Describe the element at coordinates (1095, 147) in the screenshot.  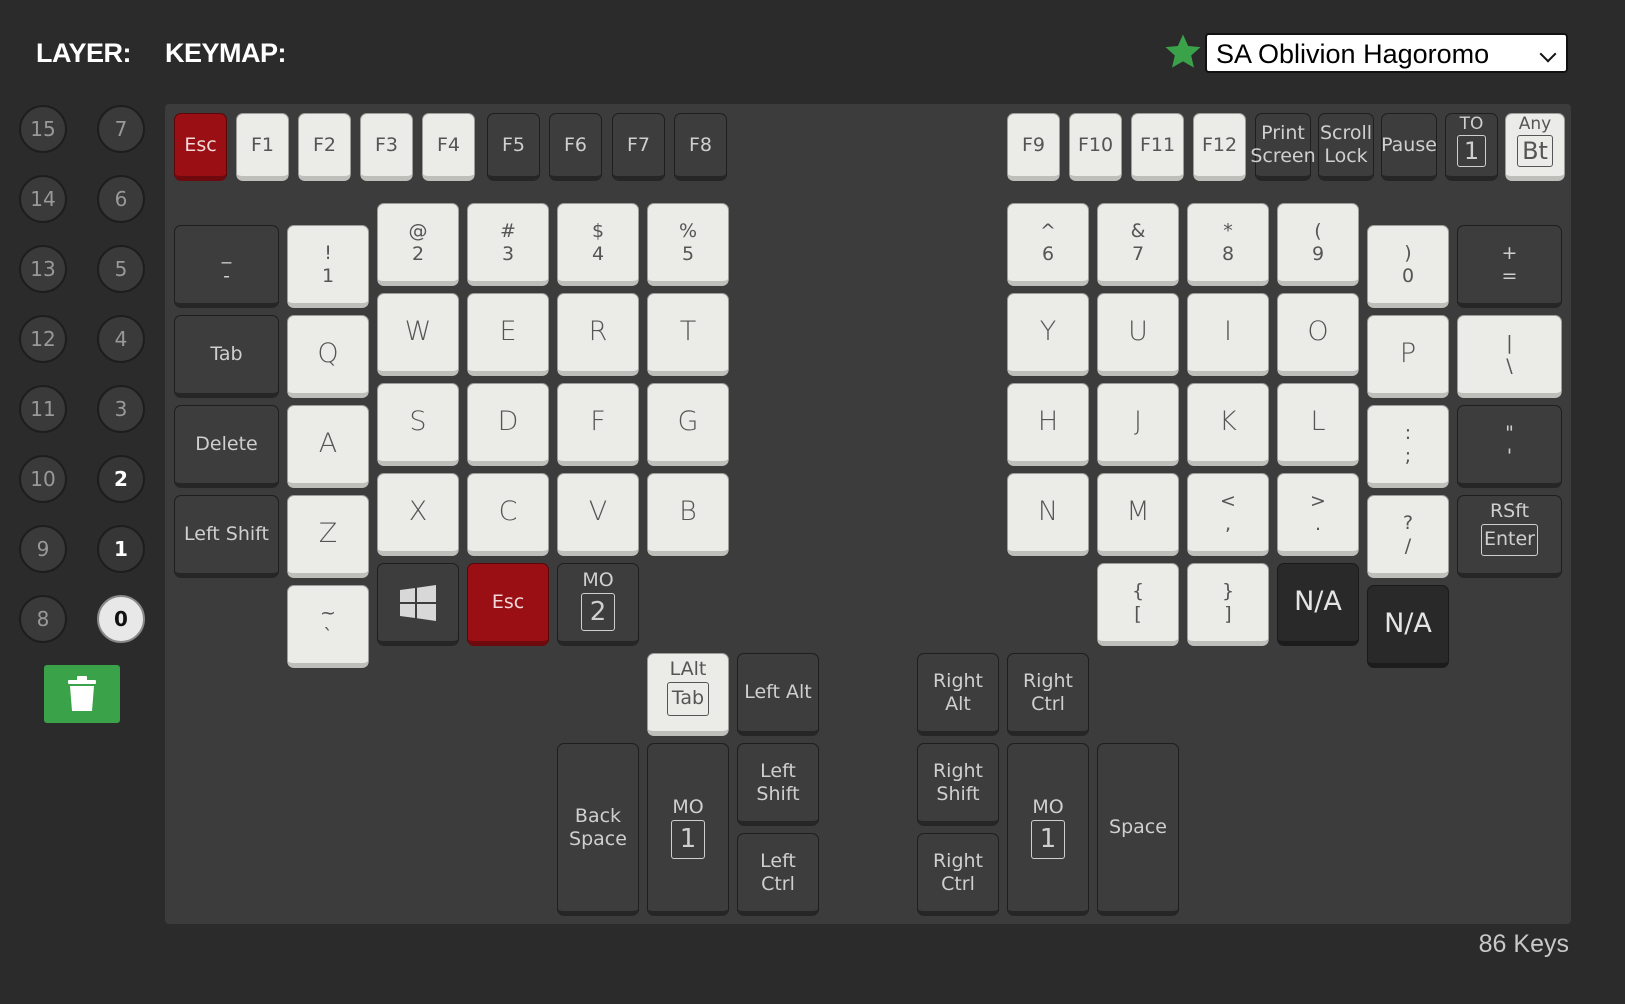
I see `key-f10: F10` at that location.